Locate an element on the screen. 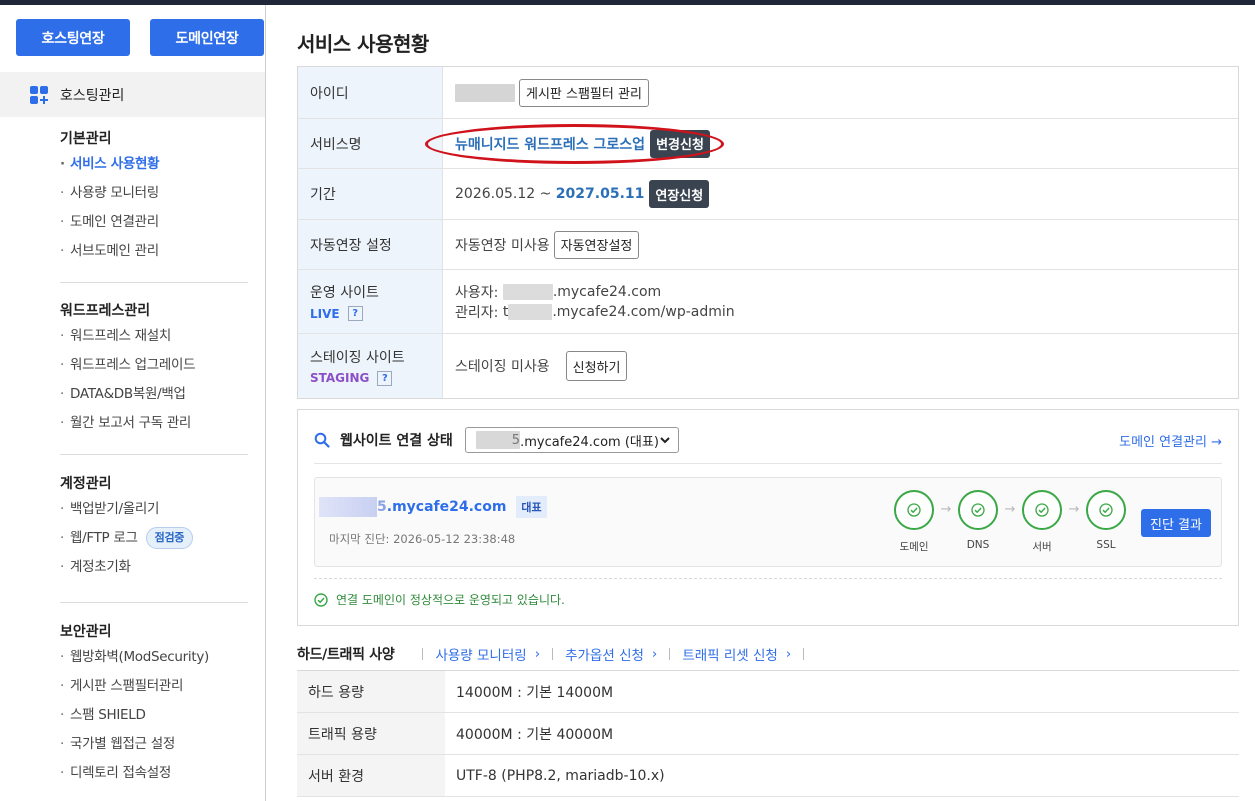 The width and height of the screenshot is (1255, 801). sidebar-item-web-ftp-log: · 웹/FTP 로그 점검중 is located at coordinates (154, 538).